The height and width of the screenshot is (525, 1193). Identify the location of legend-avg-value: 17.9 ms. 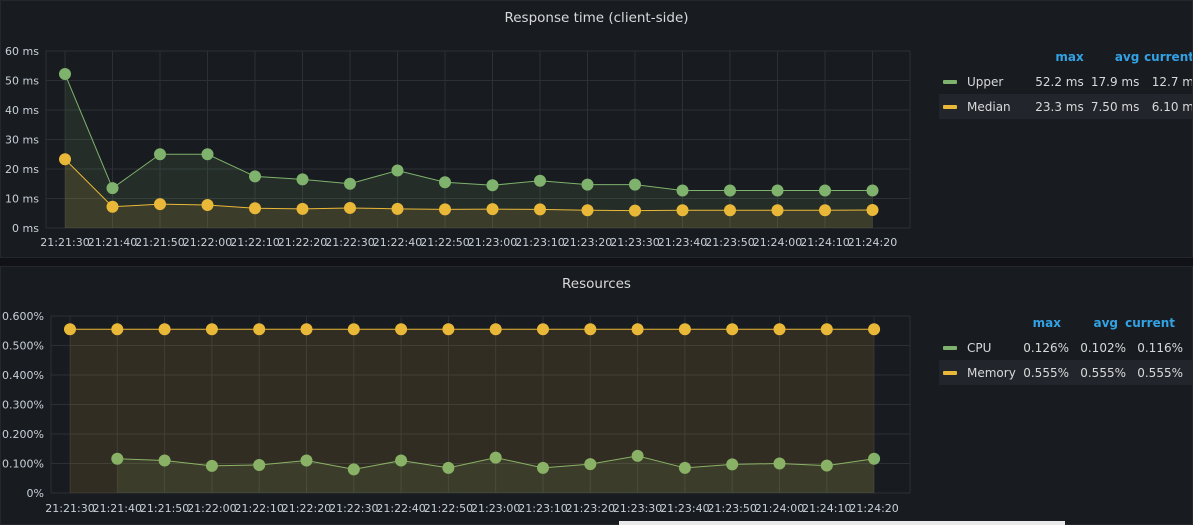
(1115, 81).